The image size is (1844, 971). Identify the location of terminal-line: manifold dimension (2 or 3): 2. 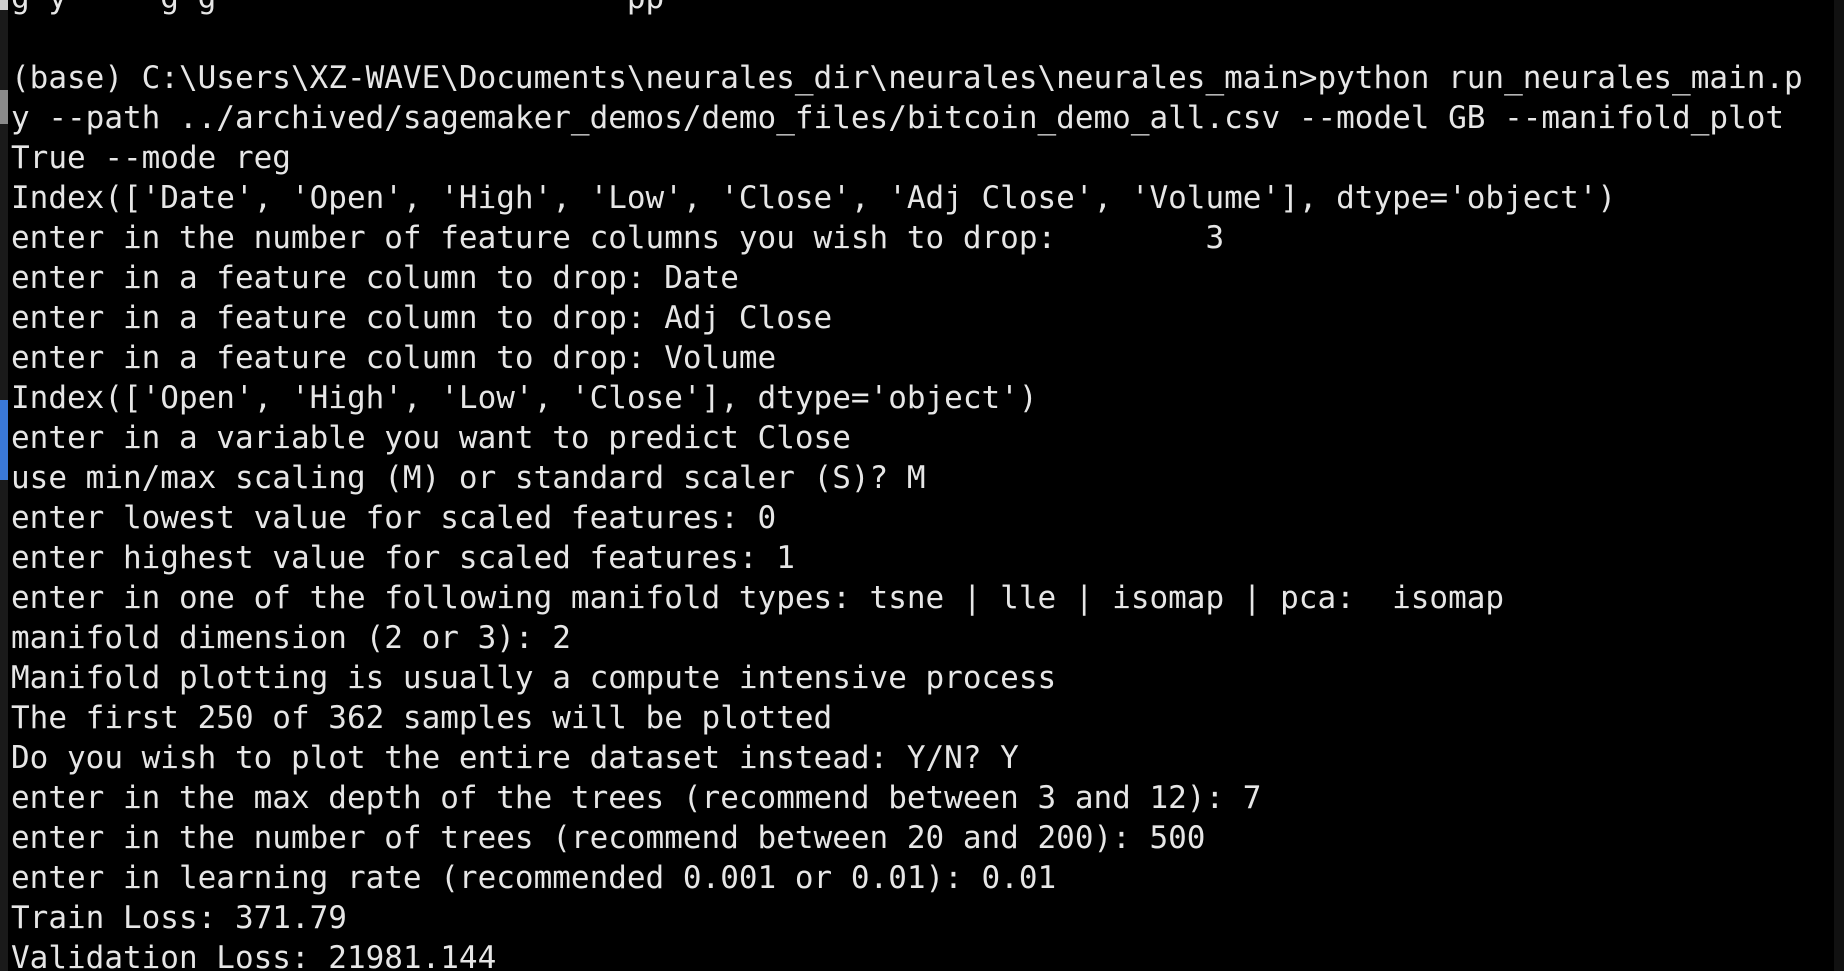
(291, 638).